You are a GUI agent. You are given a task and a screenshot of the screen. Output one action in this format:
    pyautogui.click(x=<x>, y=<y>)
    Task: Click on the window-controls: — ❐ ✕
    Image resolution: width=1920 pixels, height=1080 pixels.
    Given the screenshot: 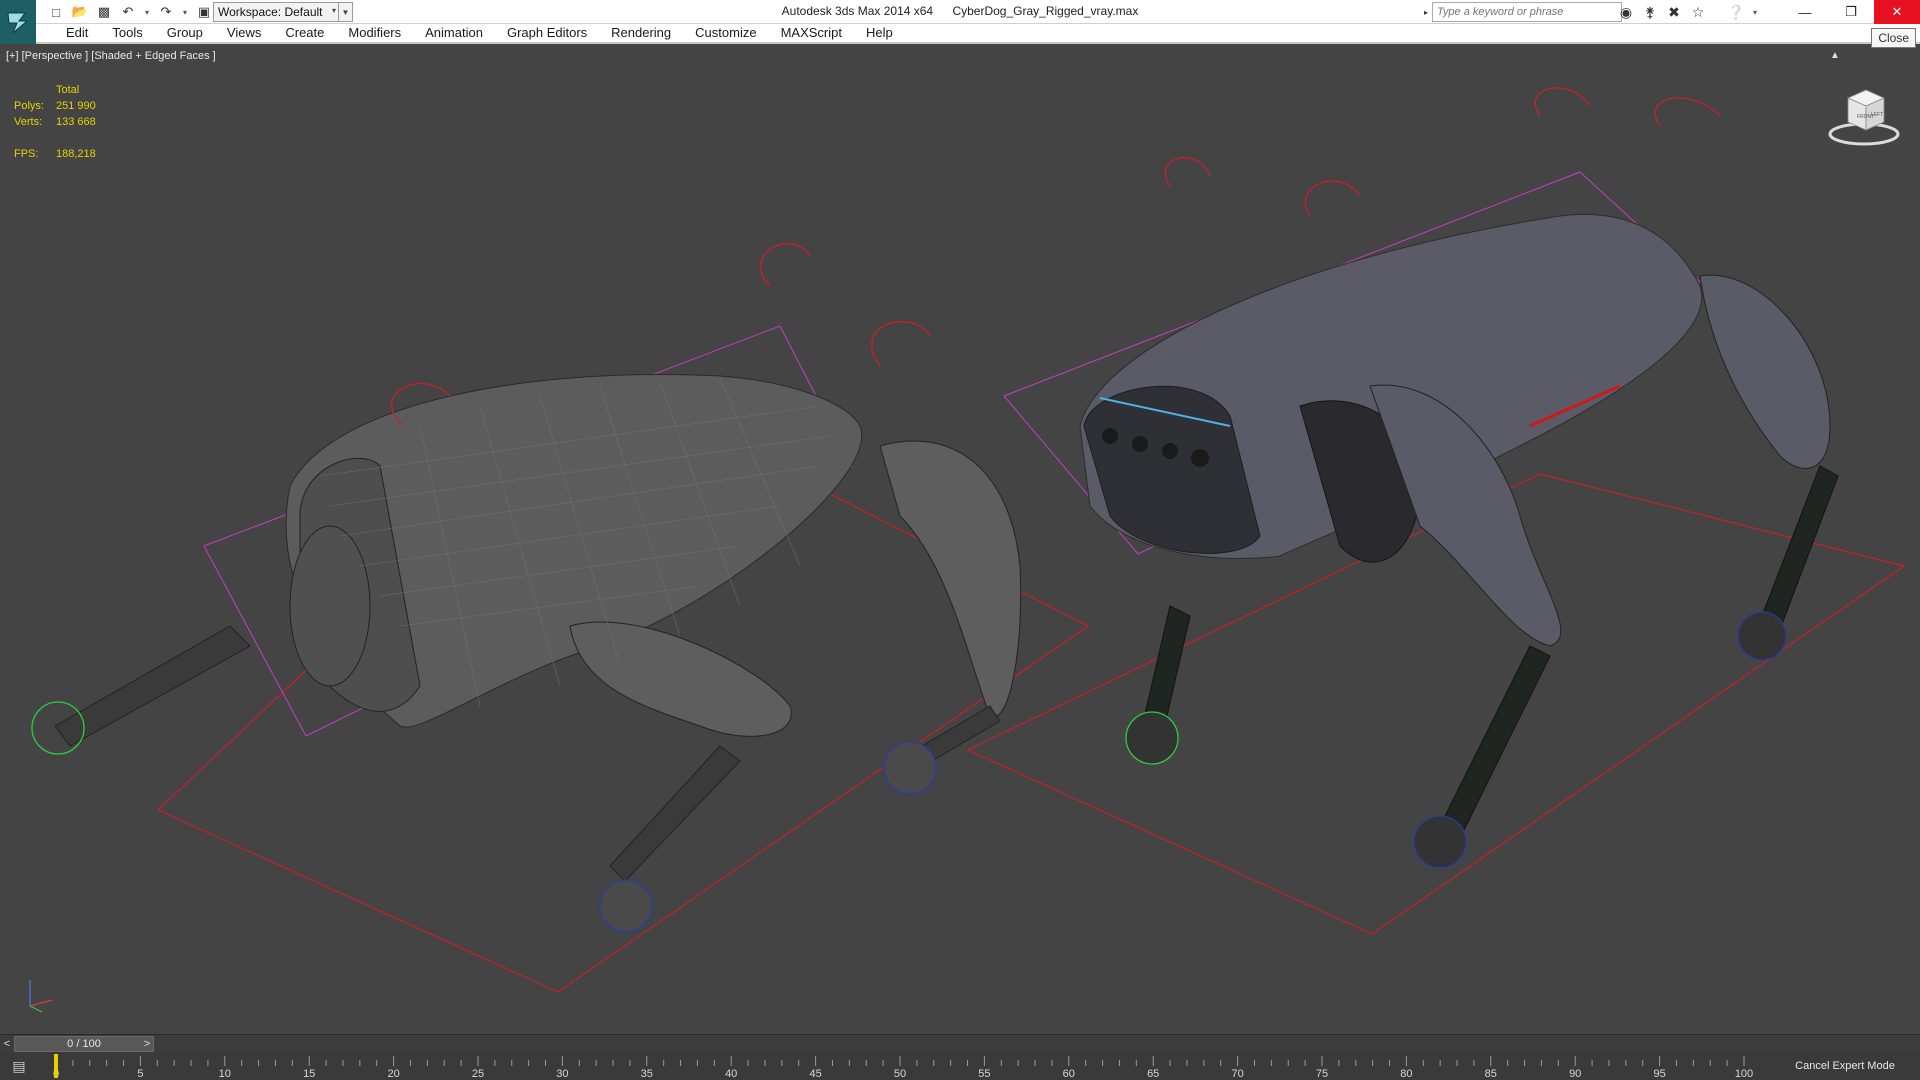 What is the action you would take?
    pyautogui.click(x=1851, y=12)
    